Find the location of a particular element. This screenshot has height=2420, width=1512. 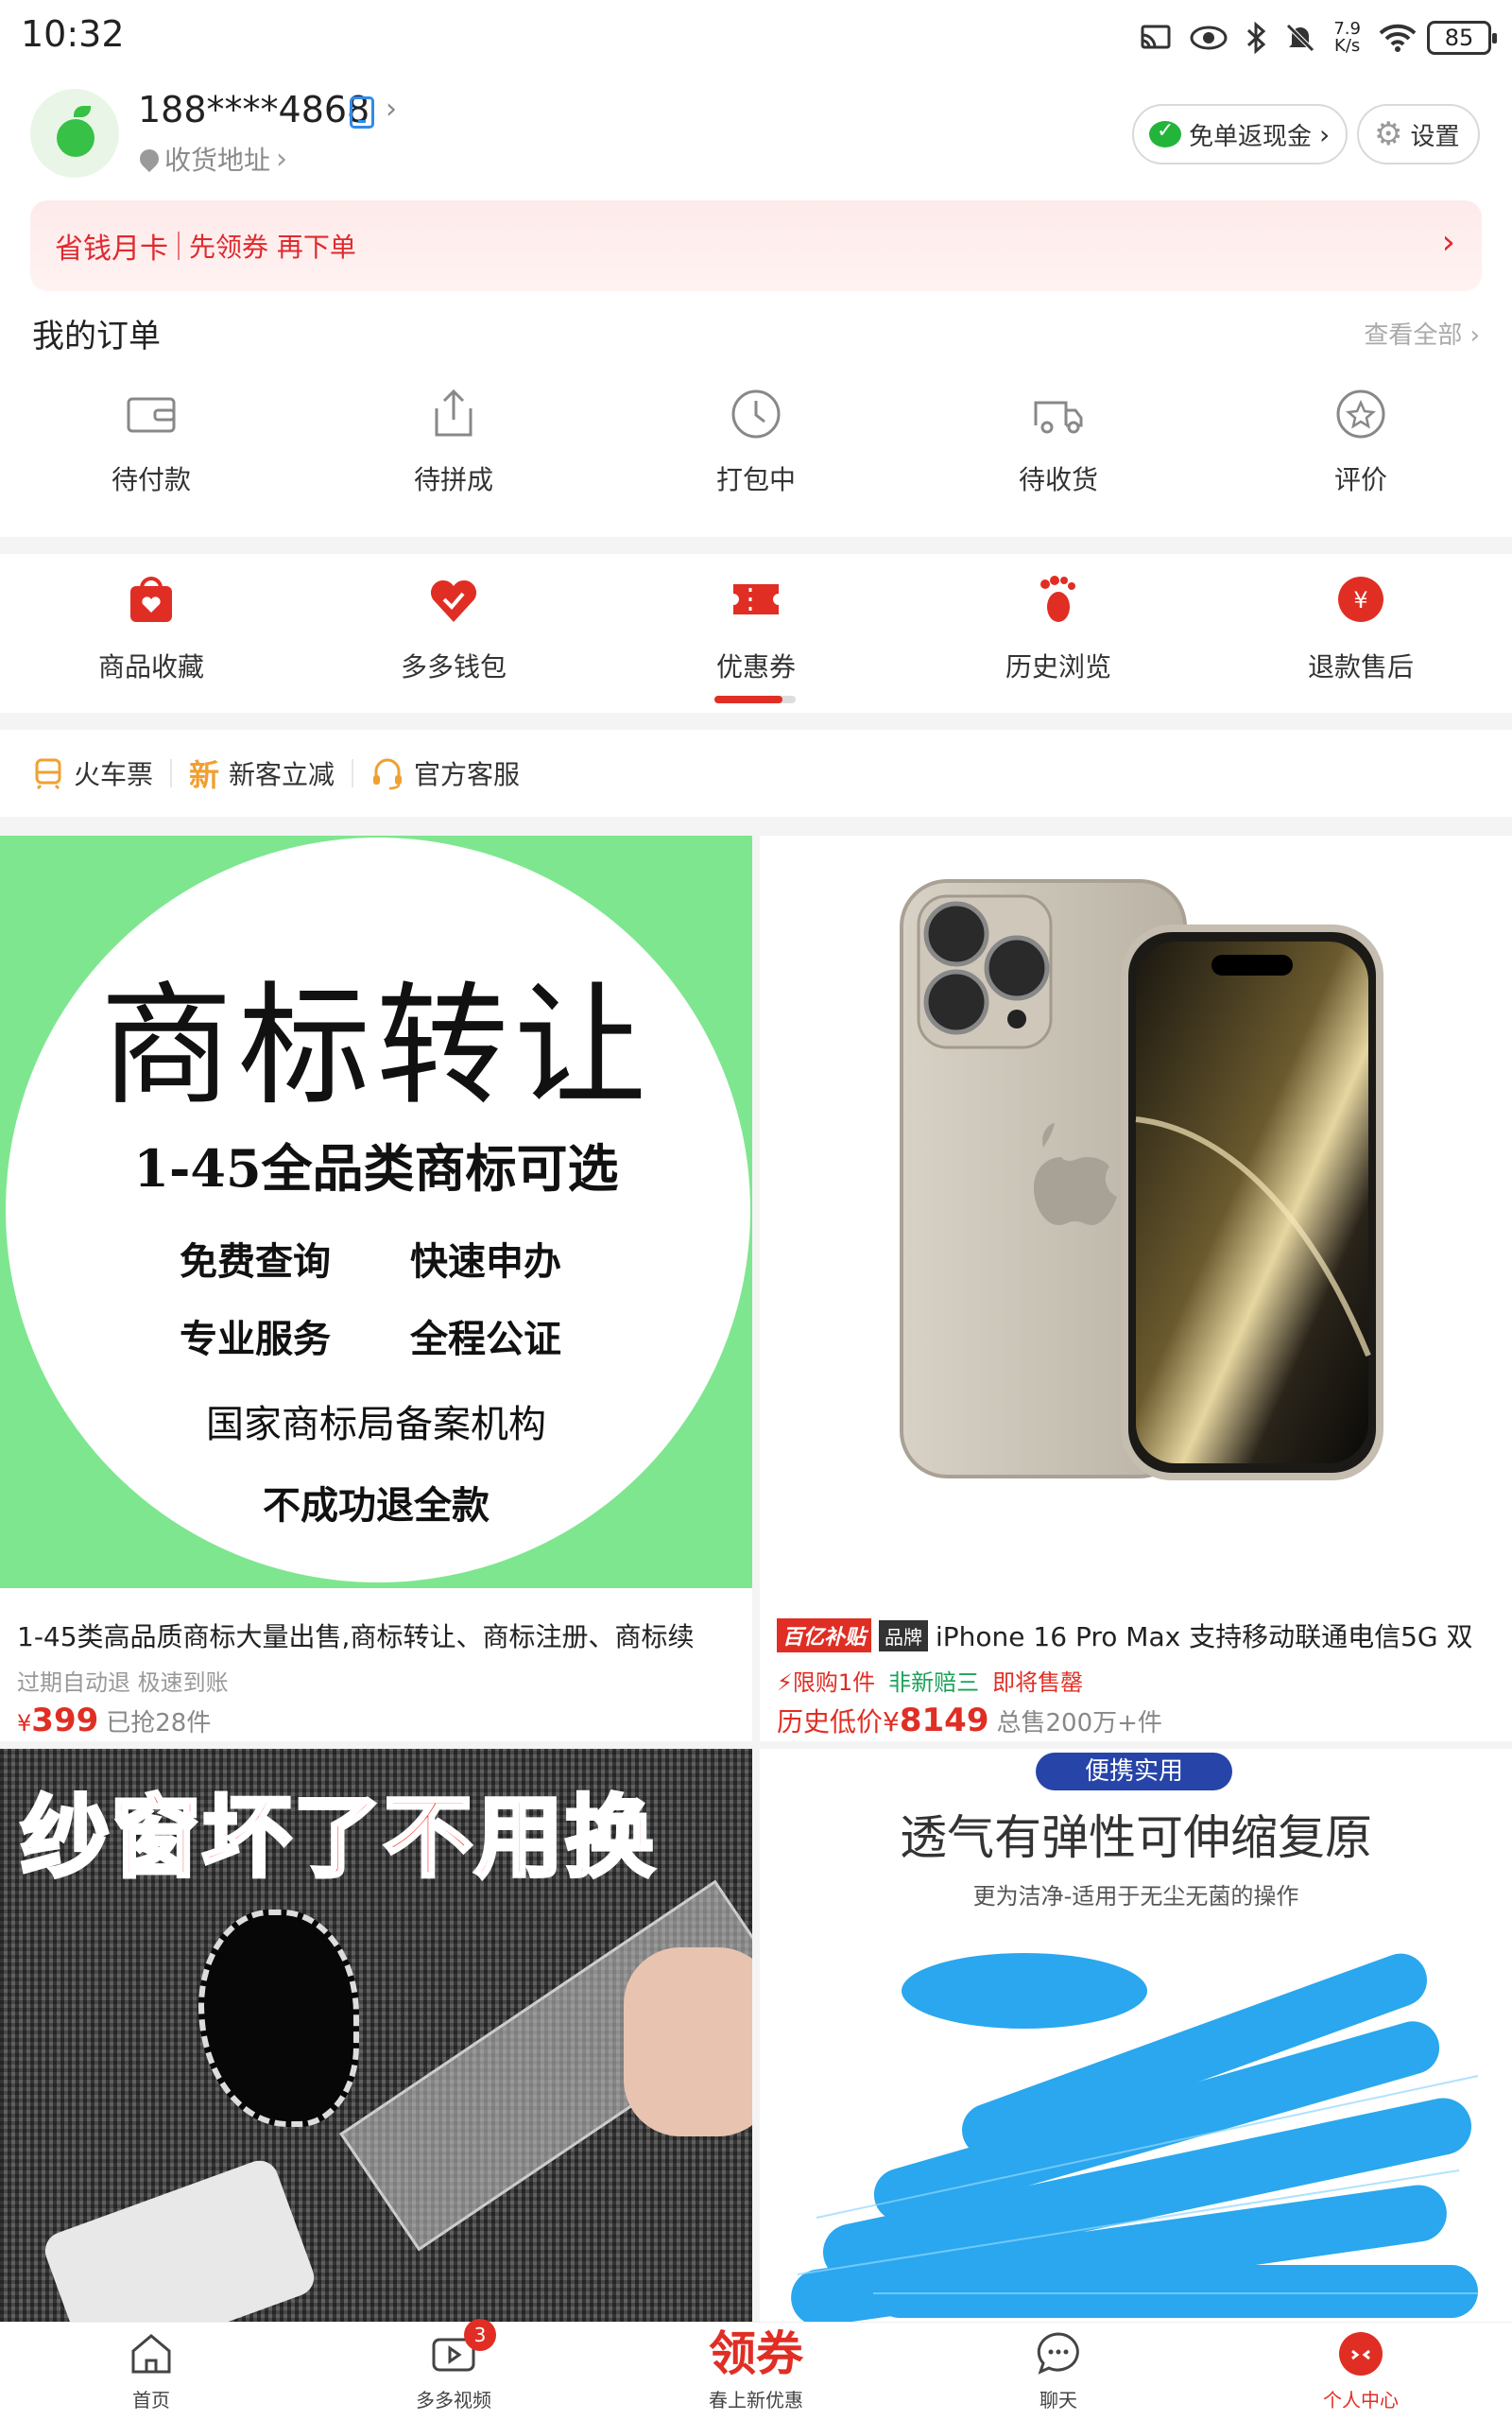

product-image: 便携实用 透气有弹性可伸缩复原 更为洁净-适用于无尘无菌的操作 is located at coordinates (1136, 2035).